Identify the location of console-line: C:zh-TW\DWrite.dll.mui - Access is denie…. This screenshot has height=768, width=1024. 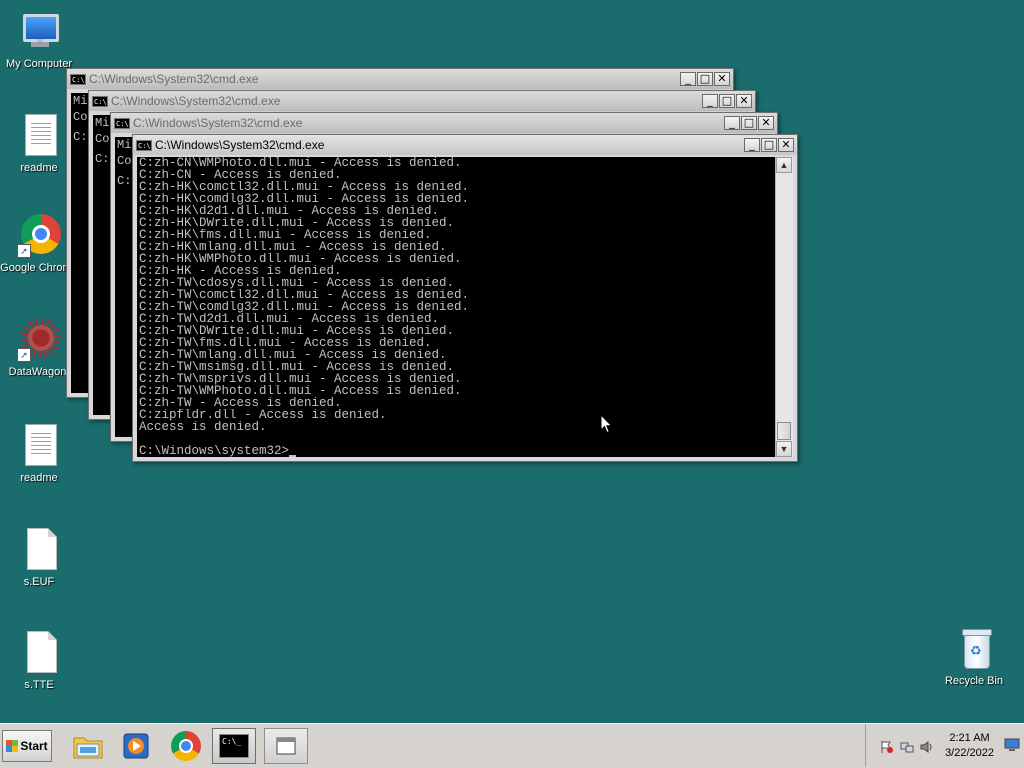
(297, 331).